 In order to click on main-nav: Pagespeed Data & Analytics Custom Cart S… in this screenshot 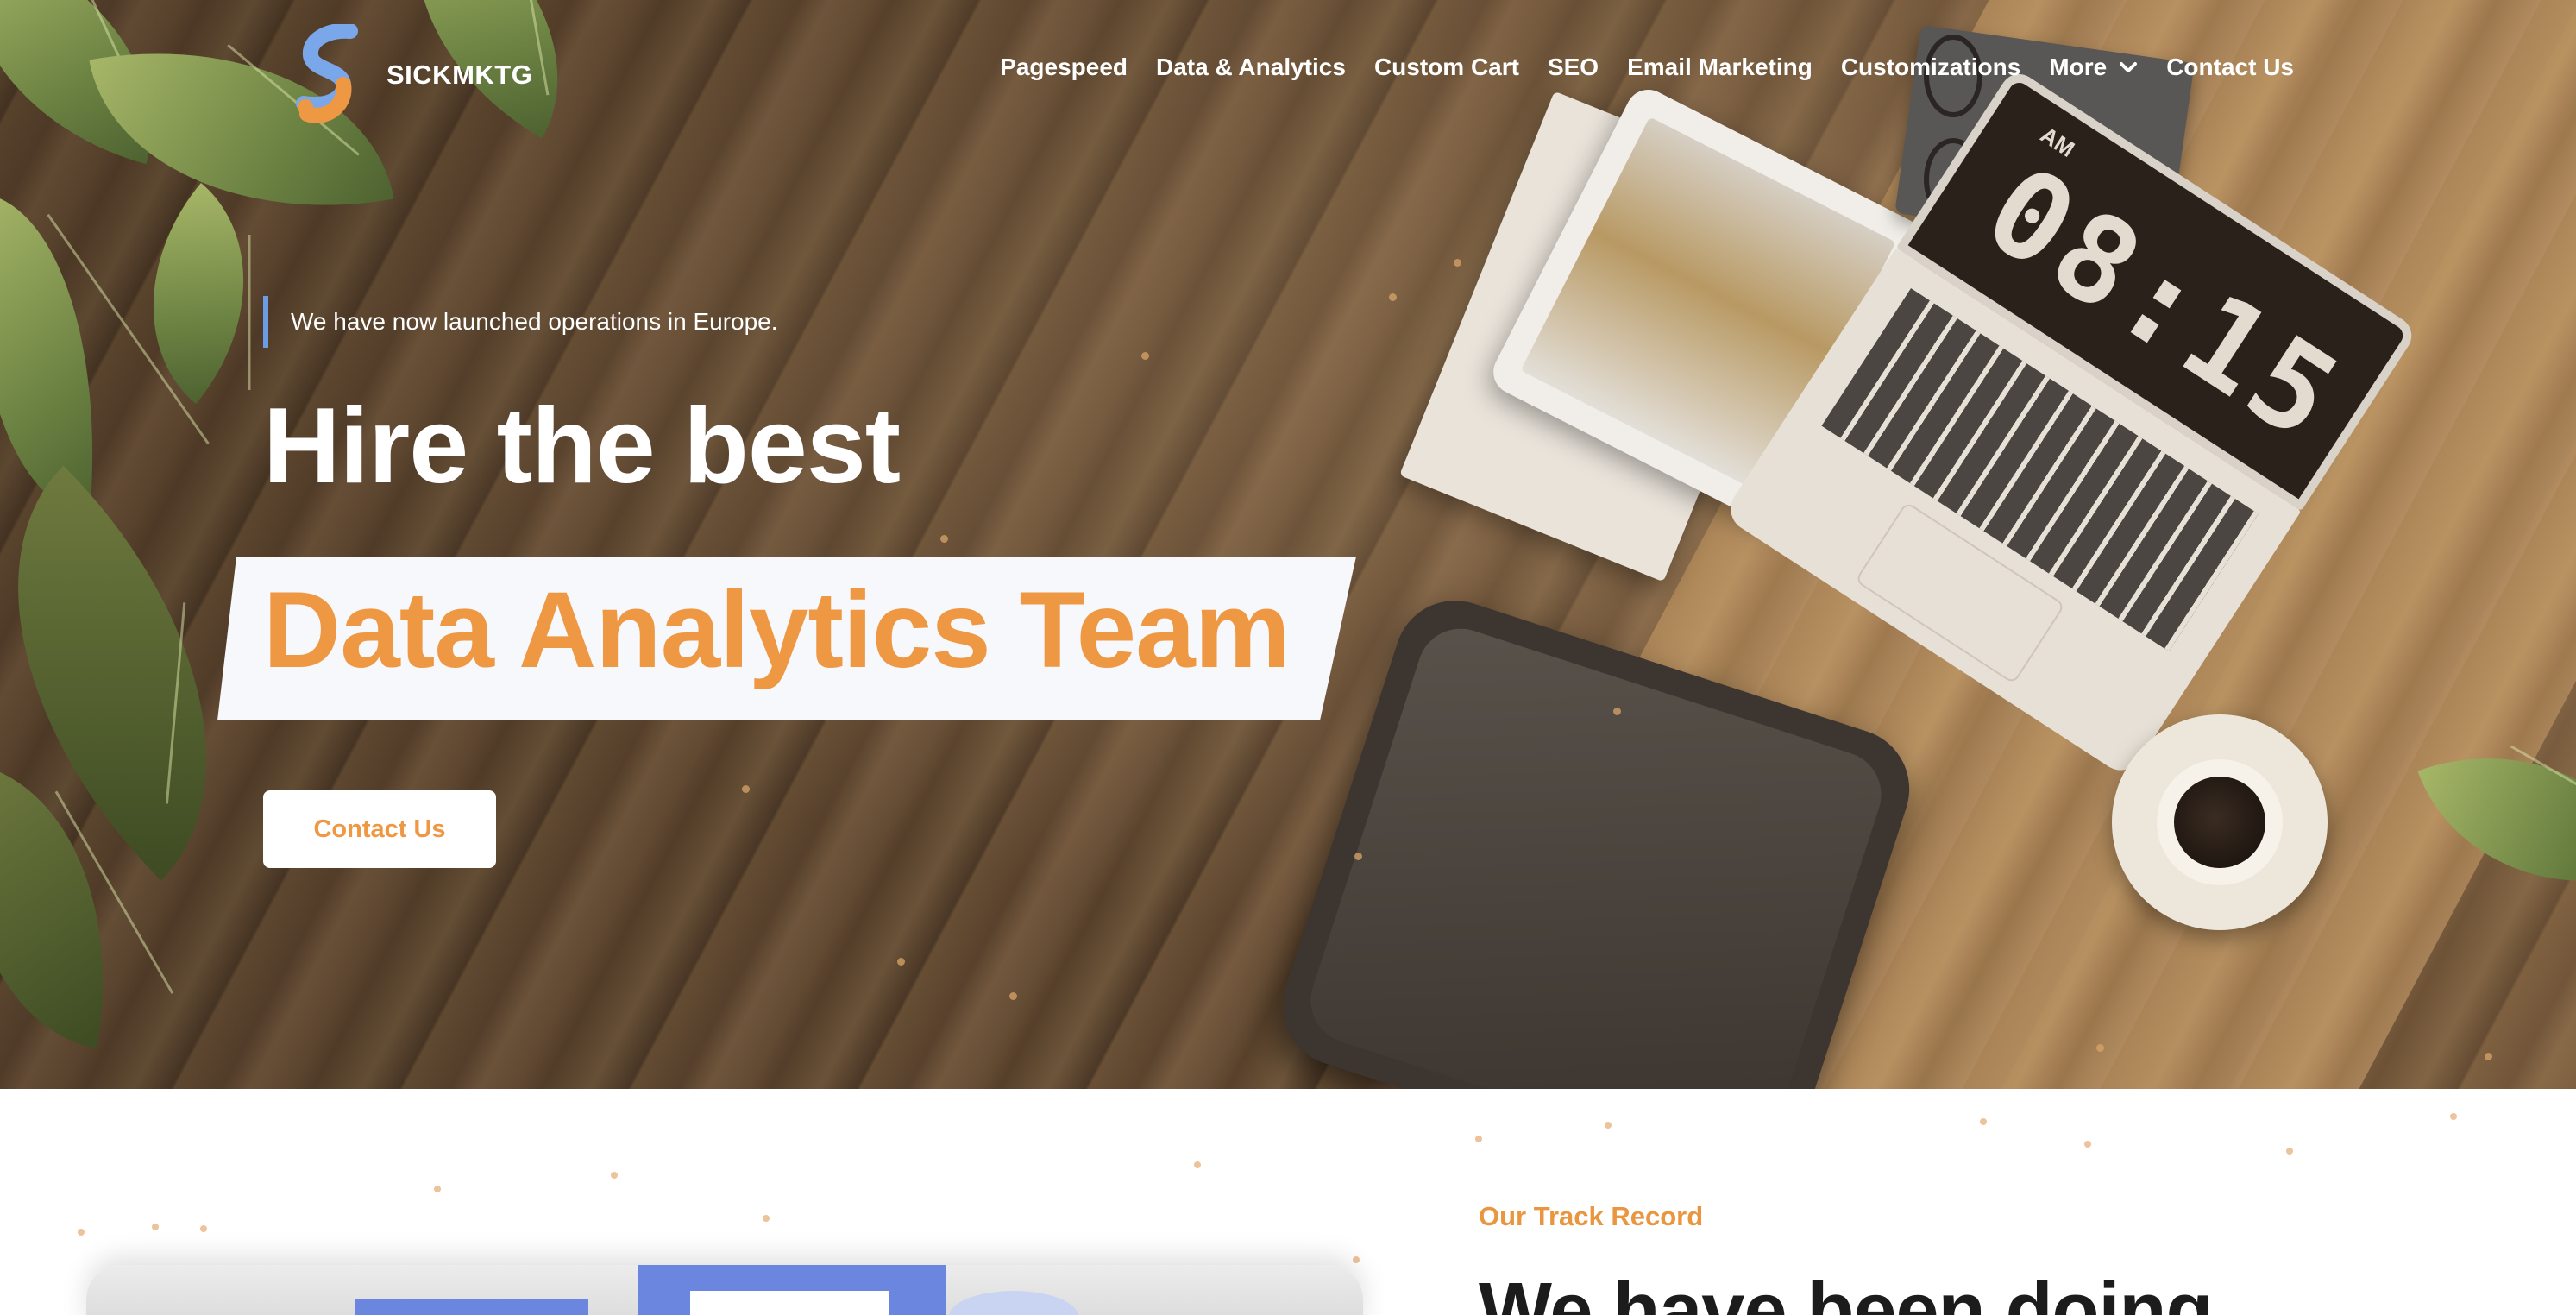, I will do `click(1647, 67)`.